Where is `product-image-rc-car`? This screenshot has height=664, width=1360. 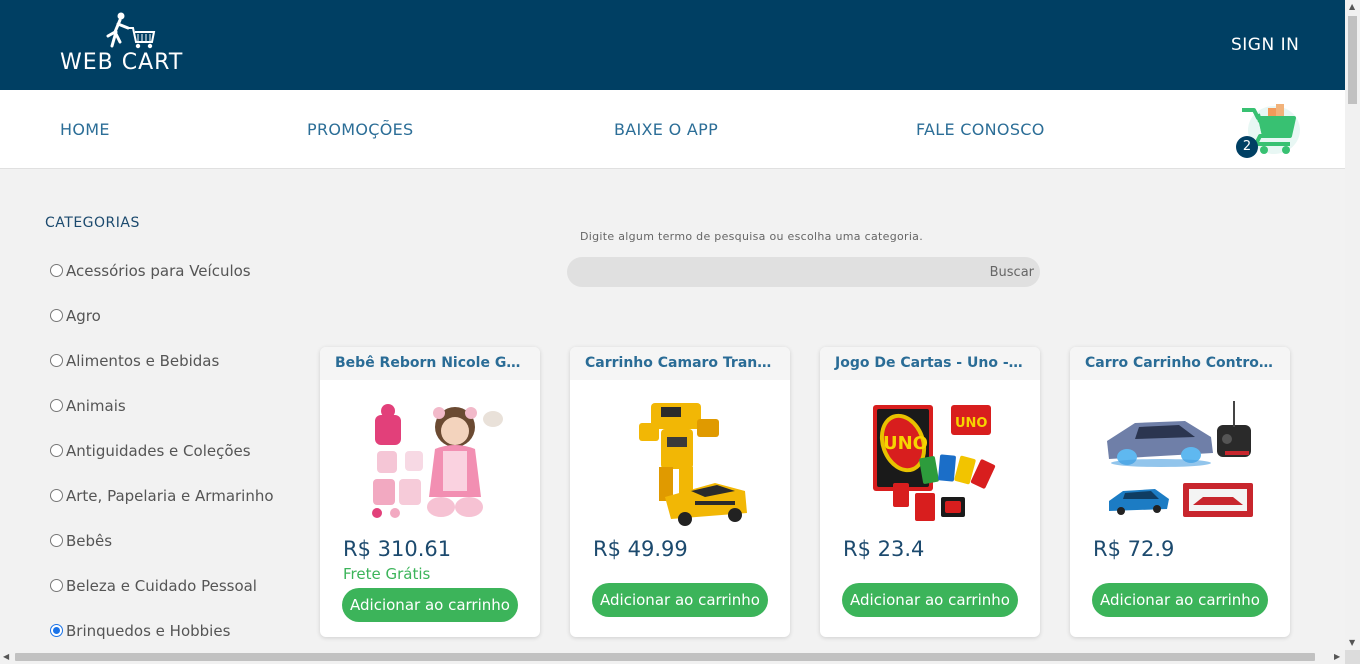
product-image-rc-car is located at coordinates (1180, 462).